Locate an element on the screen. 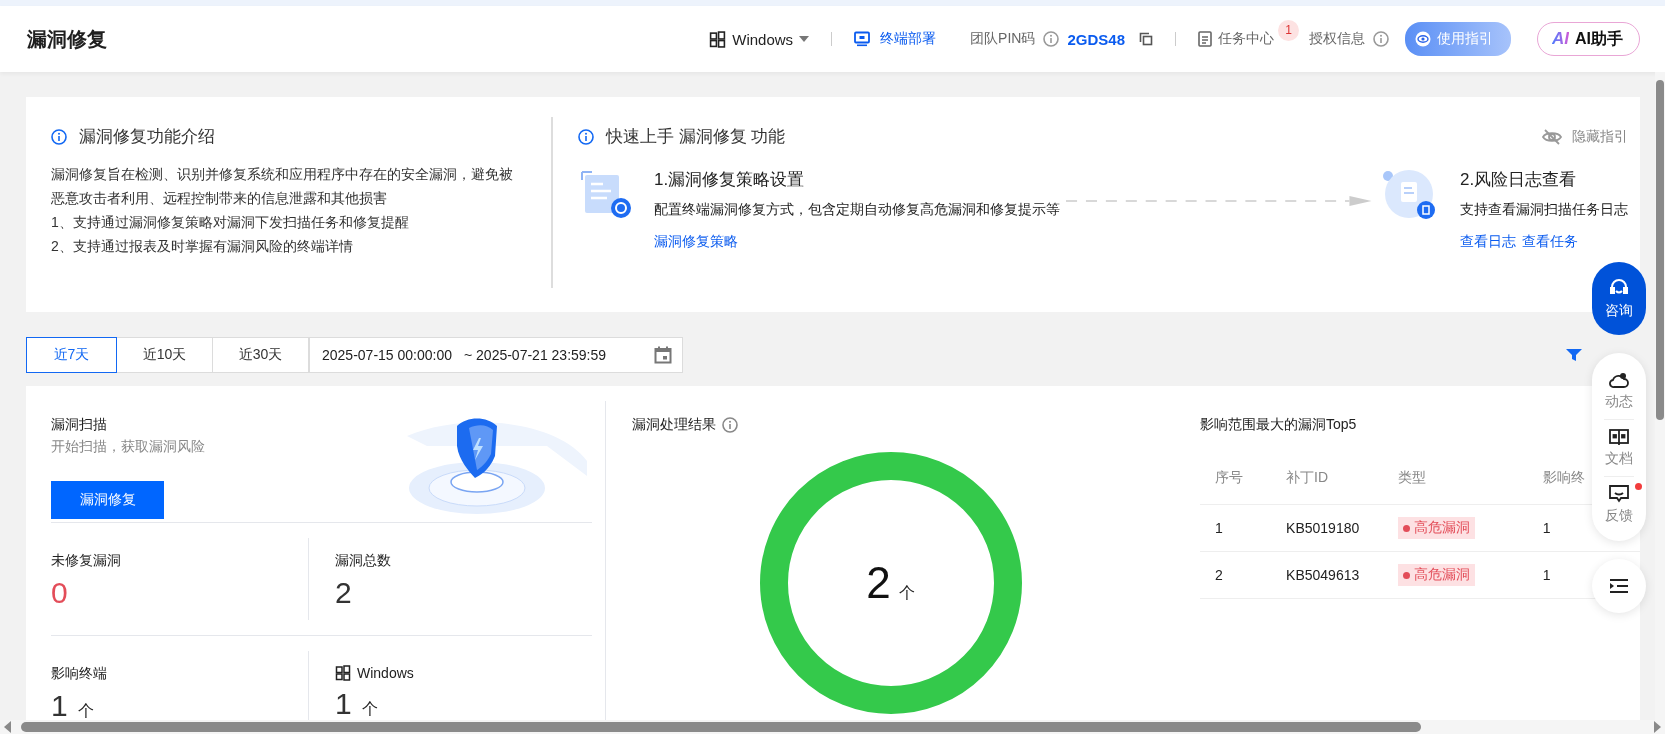 The width and height of the screenshot is (1665, 734). shortcut-button: 文档 is located at coordinates (1619, 447).